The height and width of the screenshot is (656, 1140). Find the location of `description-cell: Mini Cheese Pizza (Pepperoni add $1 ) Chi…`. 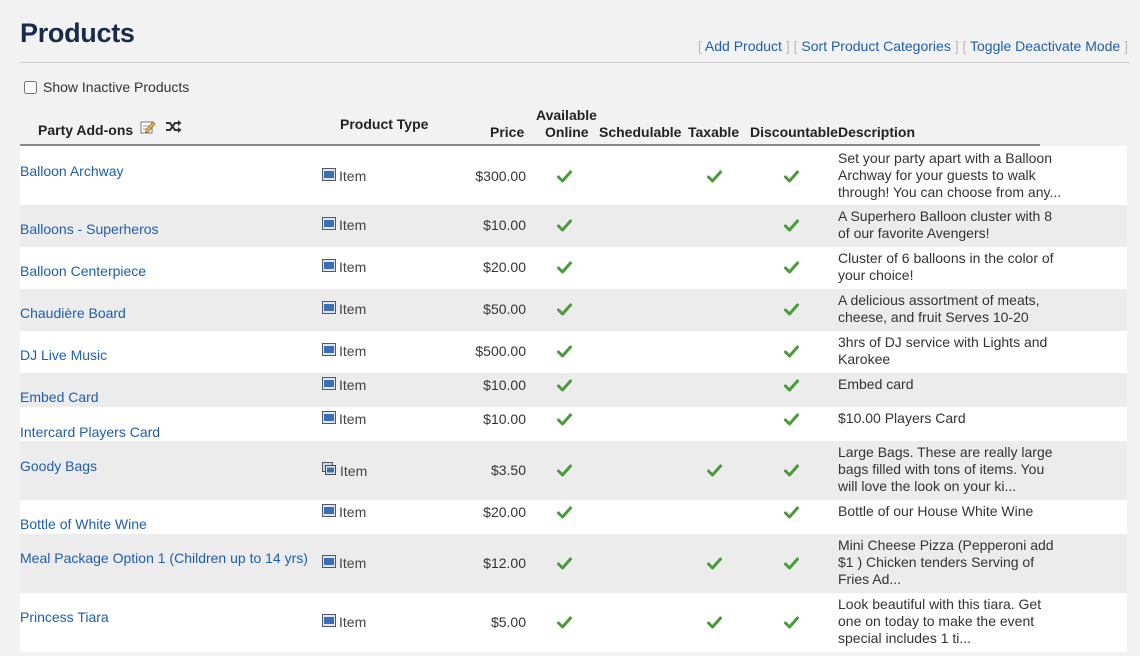

description-cell: Mini Cheese Pizza (Pepperoni add $1 ) Chi… is located at coordinates (953, 562).